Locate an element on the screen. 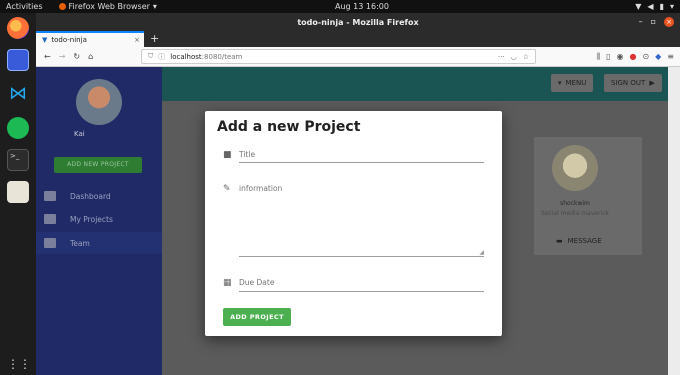 The height and width of the screenshot is (375, 680). vuetify-icon: ▼ is located at coordinates (45, 40).